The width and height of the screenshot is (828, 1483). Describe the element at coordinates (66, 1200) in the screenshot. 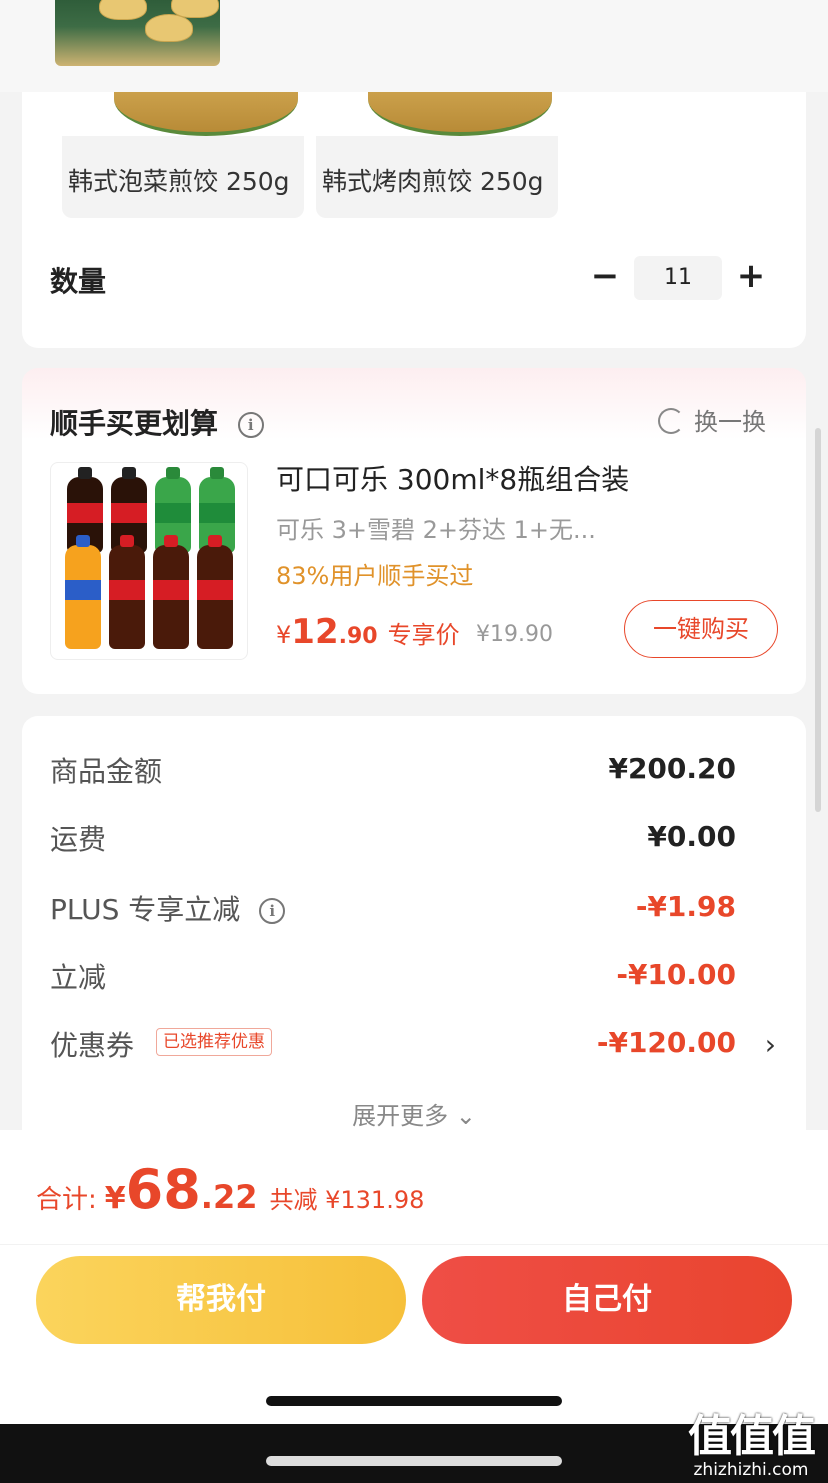

I see `total-label: 合计:` at that location.